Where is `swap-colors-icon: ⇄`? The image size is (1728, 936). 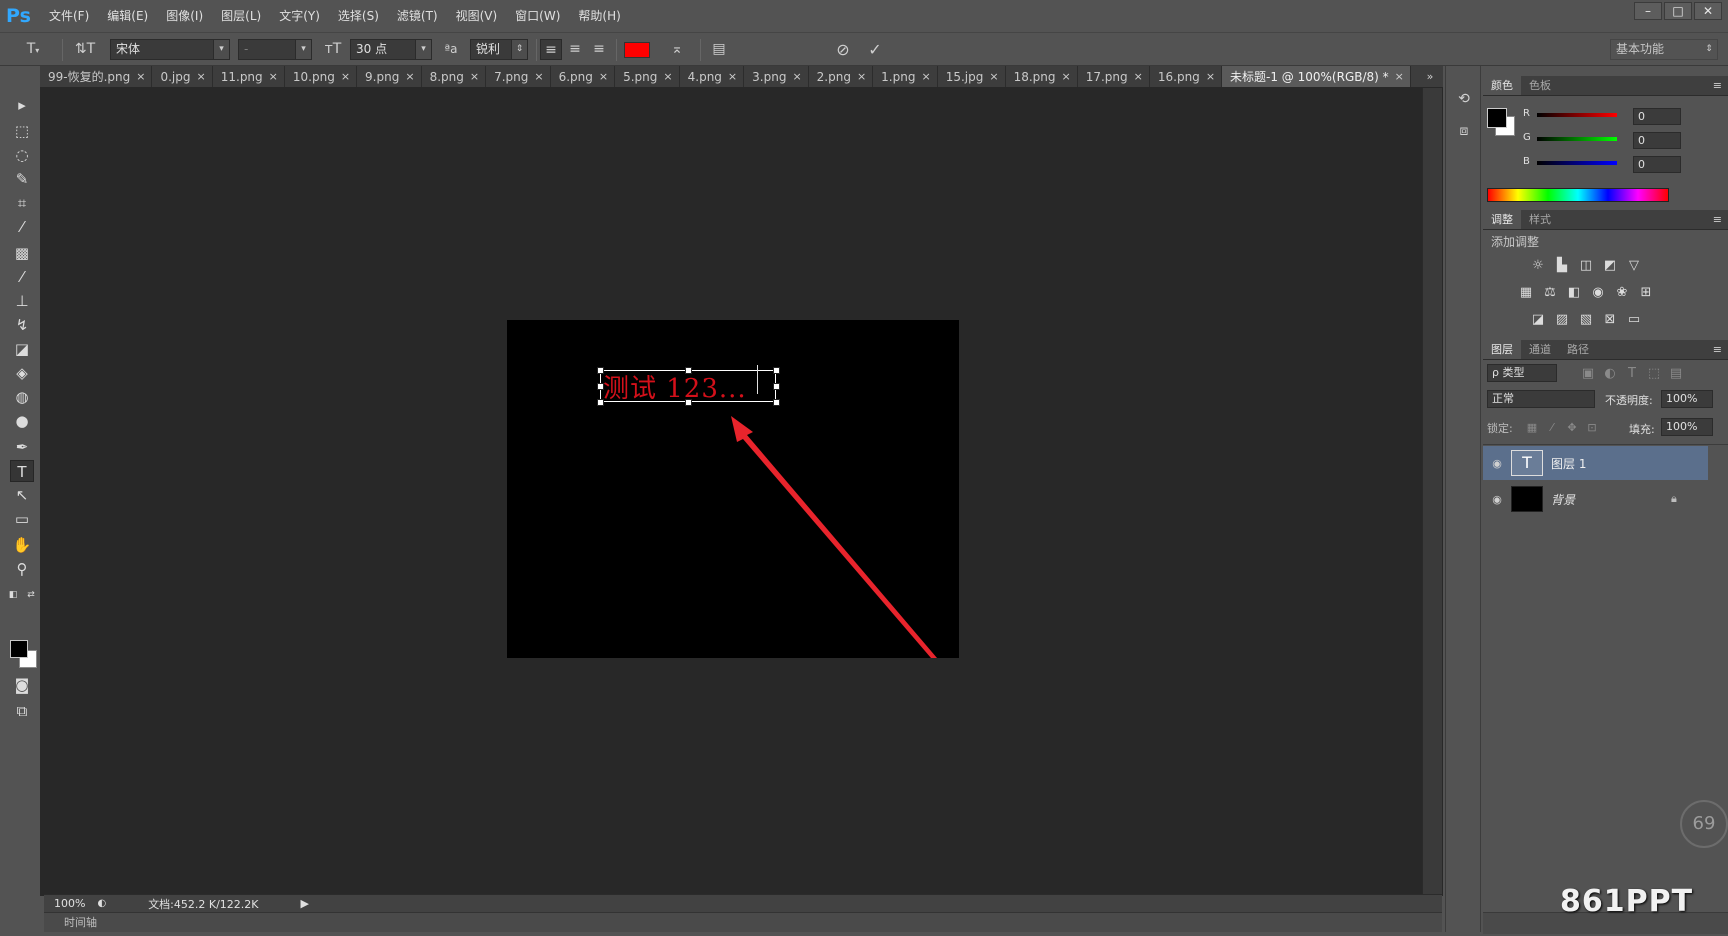 swap-colors-icon: ⇄ is located at coordinates (31, 595).